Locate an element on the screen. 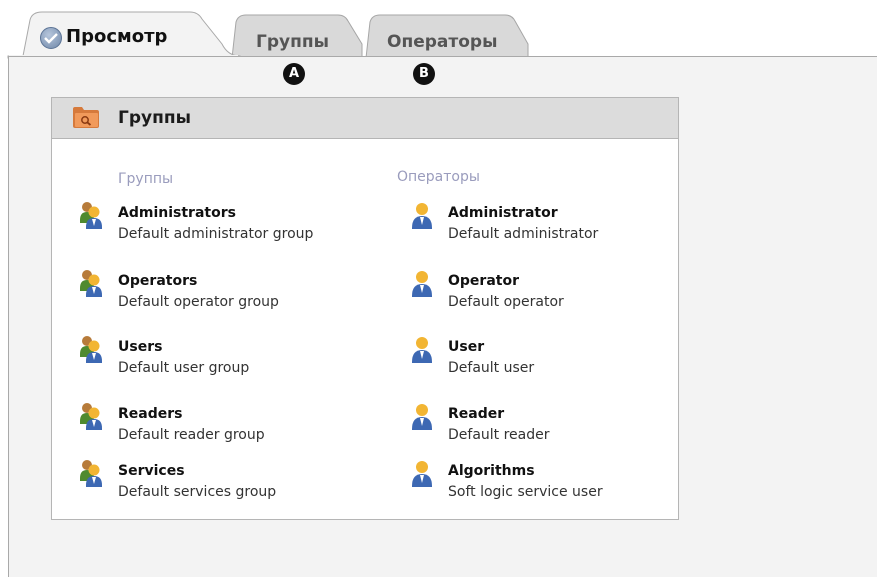 The width and height of the screenshot is (877, 577). group-name: Users is located at coordinates (140, 347).